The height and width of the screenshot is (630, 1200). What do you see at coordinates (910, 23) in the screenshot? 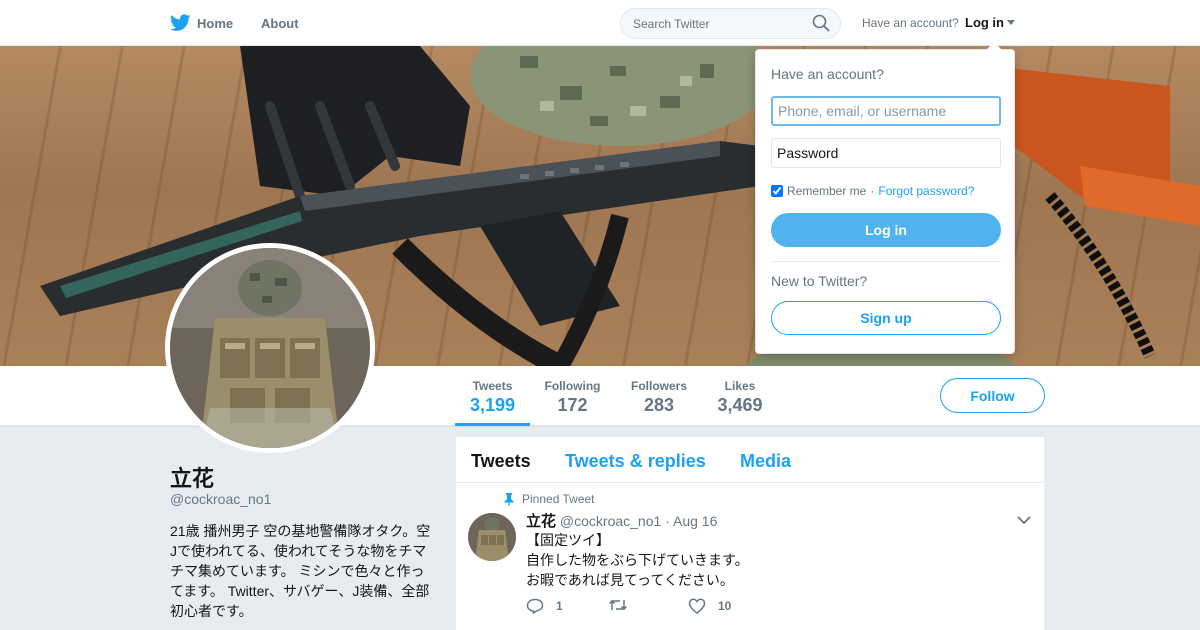
I see `have-account-text: Have an account?` at bounding box center [910, 23].